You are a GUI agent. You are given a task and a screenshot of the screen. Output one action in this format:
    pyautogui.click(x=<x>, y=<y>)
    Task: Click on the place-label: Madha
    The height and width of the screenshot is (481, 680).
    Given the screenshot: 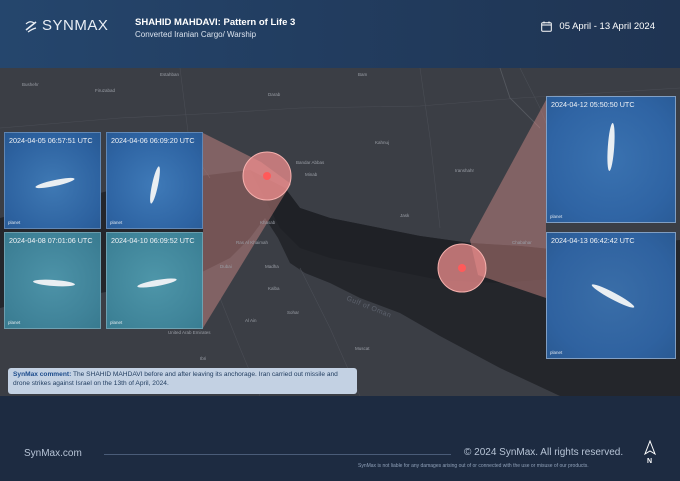 What is the action you would take?
    pyautogui.click(x=272, y=266)
    